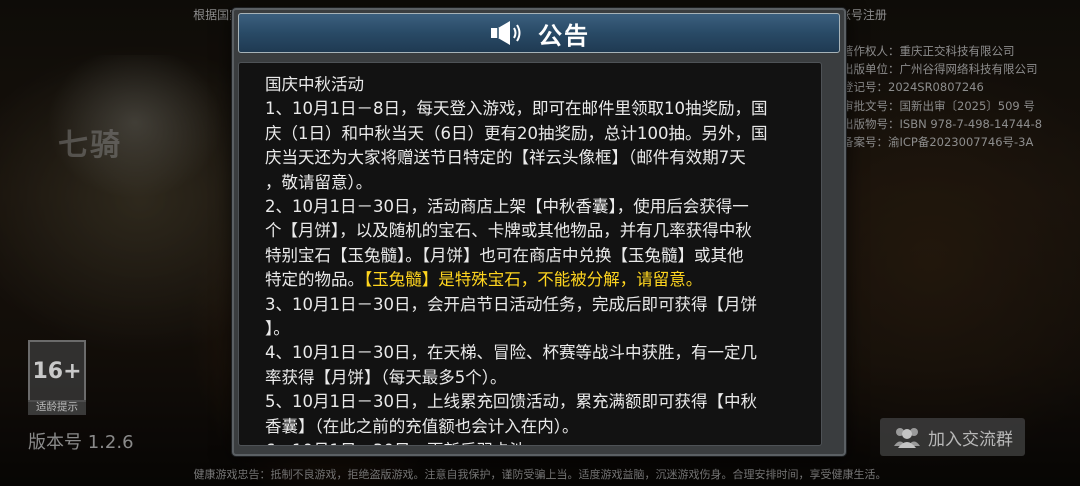  What do you see at coordinates (564, 35) in the screenshot?
I see `dialog-title: 公告` at bounding box center [564, 35].